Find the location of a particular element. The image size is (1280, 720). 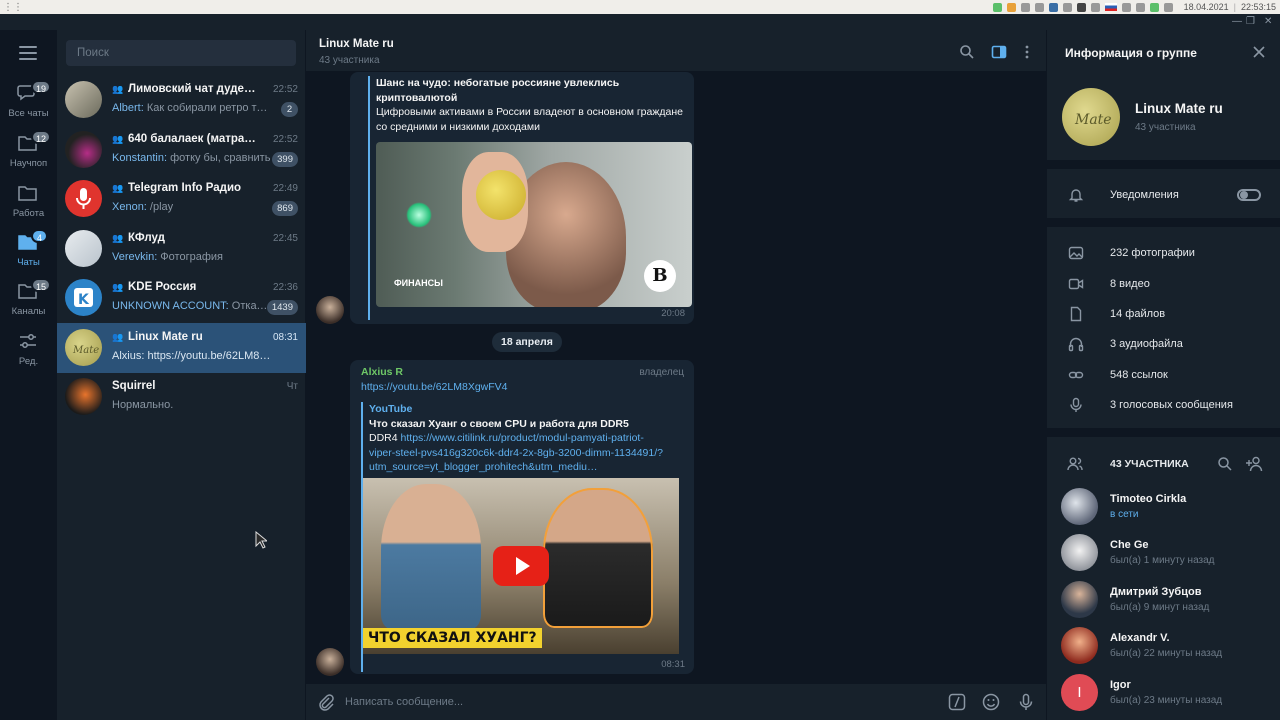

apps-grid-icon: ⋮⋮ is located at coordinates (13, 7).